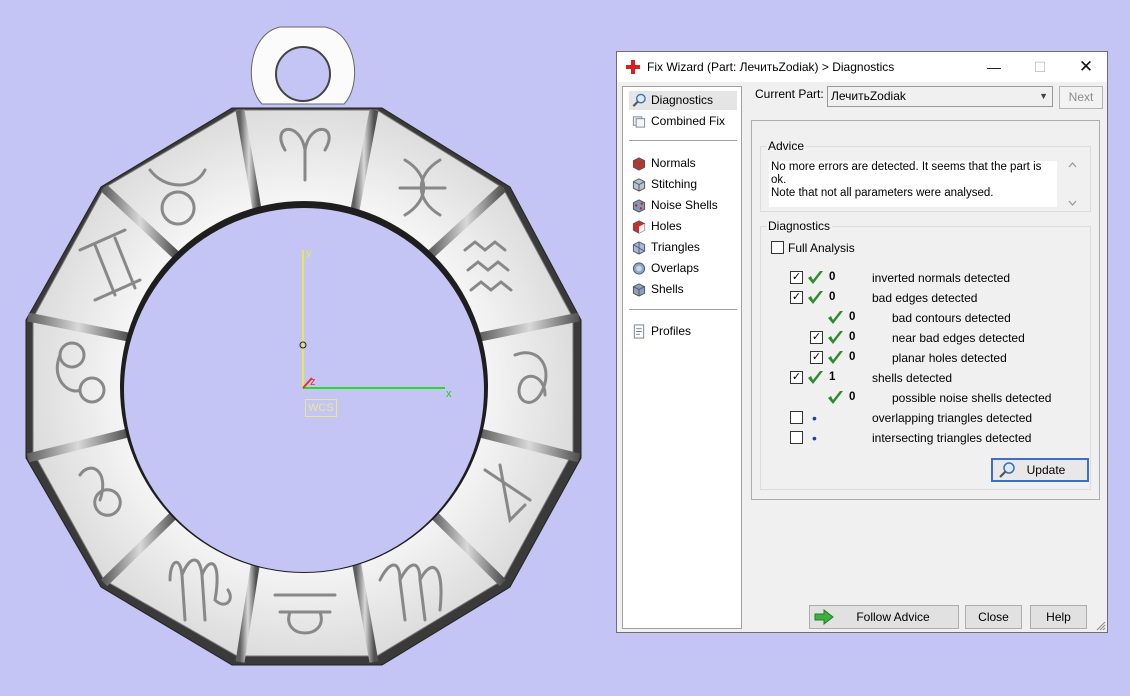 This screenshot has width=1130, height=696. Describe the element at coordinates (321, 408) in the screenshot. I see `wcs-label: WCS` at that location.